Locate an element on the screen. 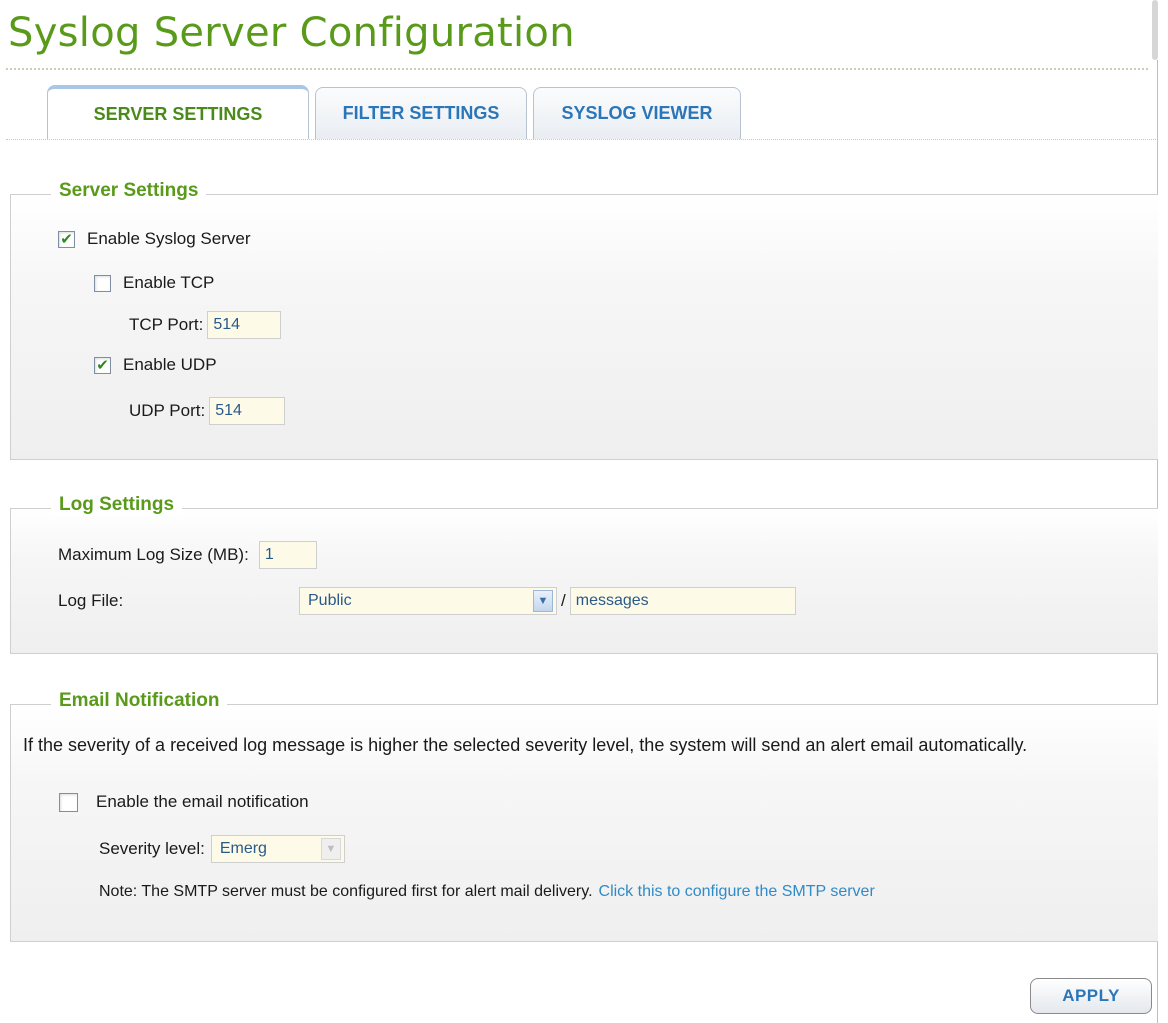  enable-udp-row: ✔ Enable UDP is located at coordinates (155, 365).